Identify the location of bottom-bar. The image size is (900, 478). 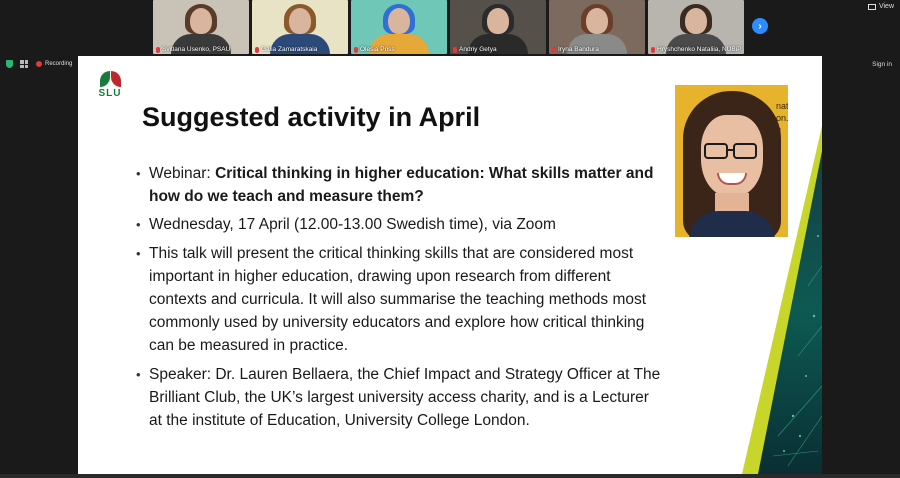
(450, 476).